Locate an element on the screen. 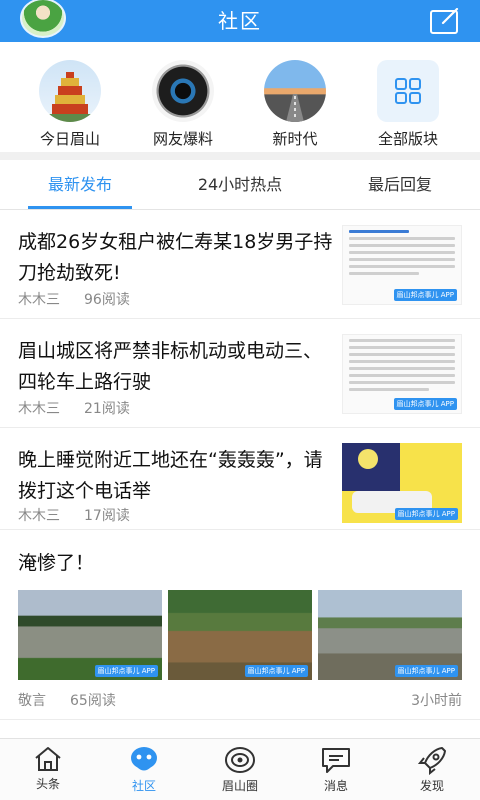 The height and width of the screenshot is (800, 480). compose-icon is located at coordinates (445, 21).